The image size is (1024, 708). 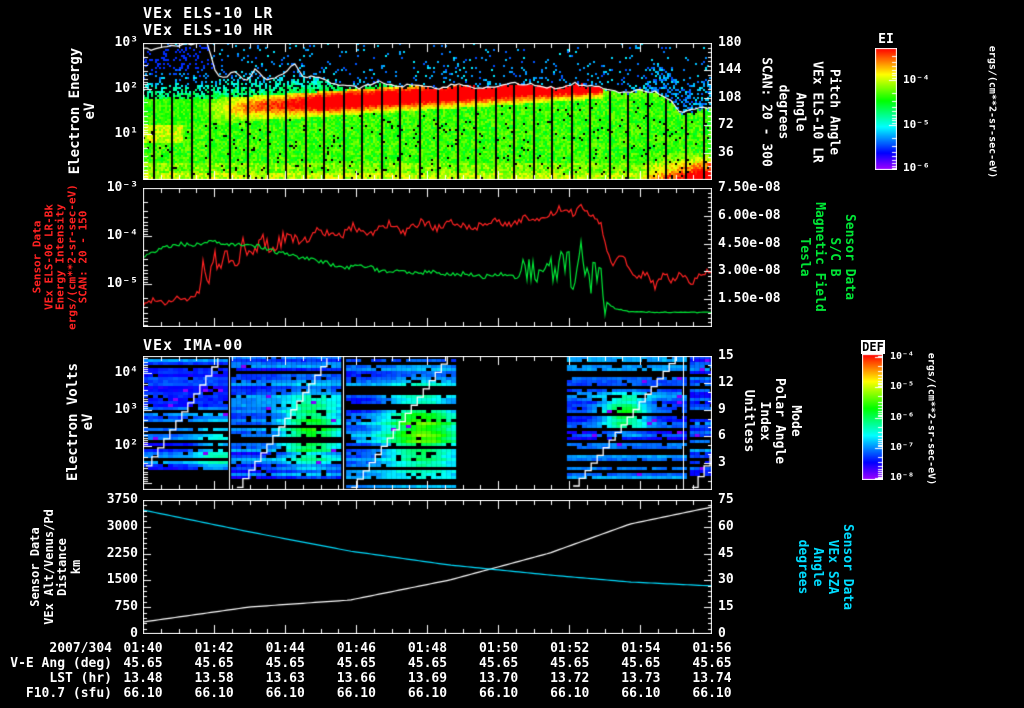 What do you see at coordinates (55, 567) in the screenshot?
I see `panels-aux-left_axis-label: Sensor Data VEx Alt/Venus/Pd Distance km` at bounding box center [55, 567].